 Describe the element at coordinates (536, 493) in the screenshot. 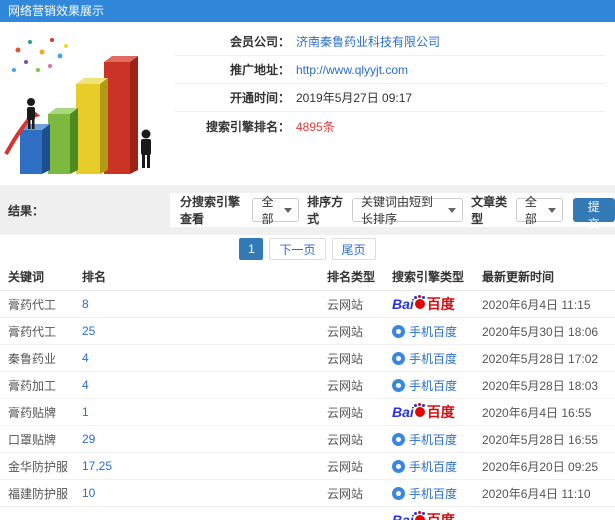

I see `time-cell: 2020年6月4日 11:10` at that location.